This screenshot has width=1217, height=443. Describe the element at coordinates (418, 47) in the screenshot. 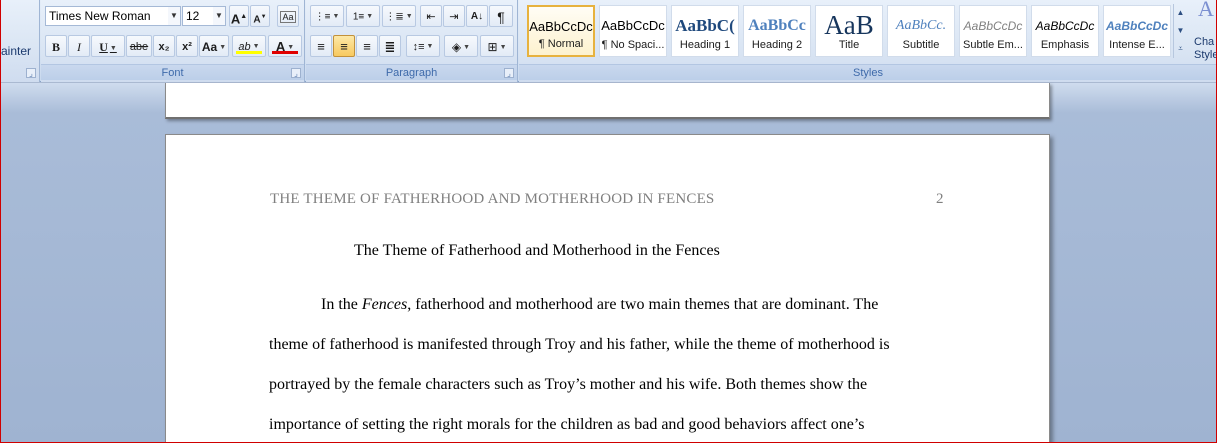

I see `line-spacing-icon: ↕≡` at that location.